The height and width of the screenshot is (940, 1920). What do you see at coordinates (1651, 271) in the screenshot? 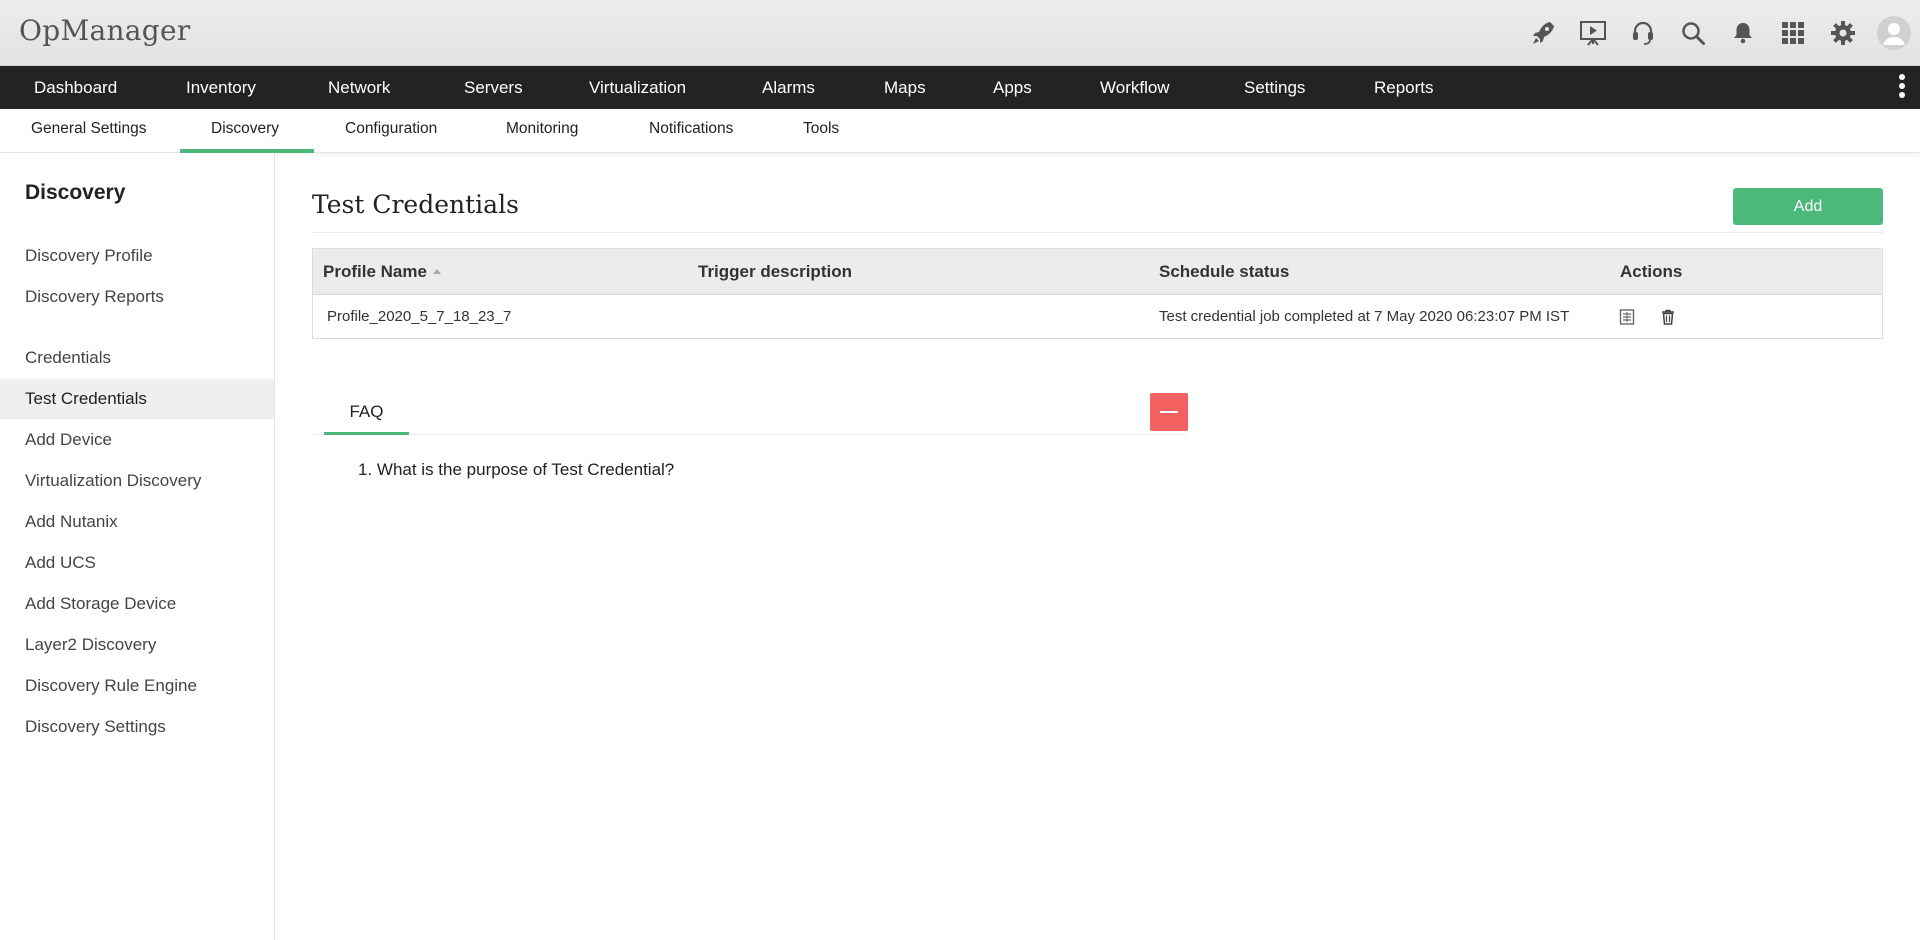
I see `column-header-actions: Actions` at bounding box center [1651, 271].